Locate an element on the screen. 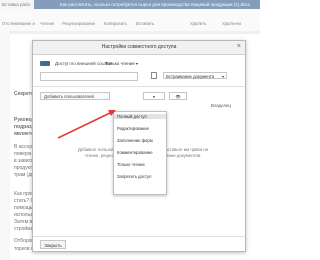  permission-option-comment: Комментирование is located at coordinates (135, 152).